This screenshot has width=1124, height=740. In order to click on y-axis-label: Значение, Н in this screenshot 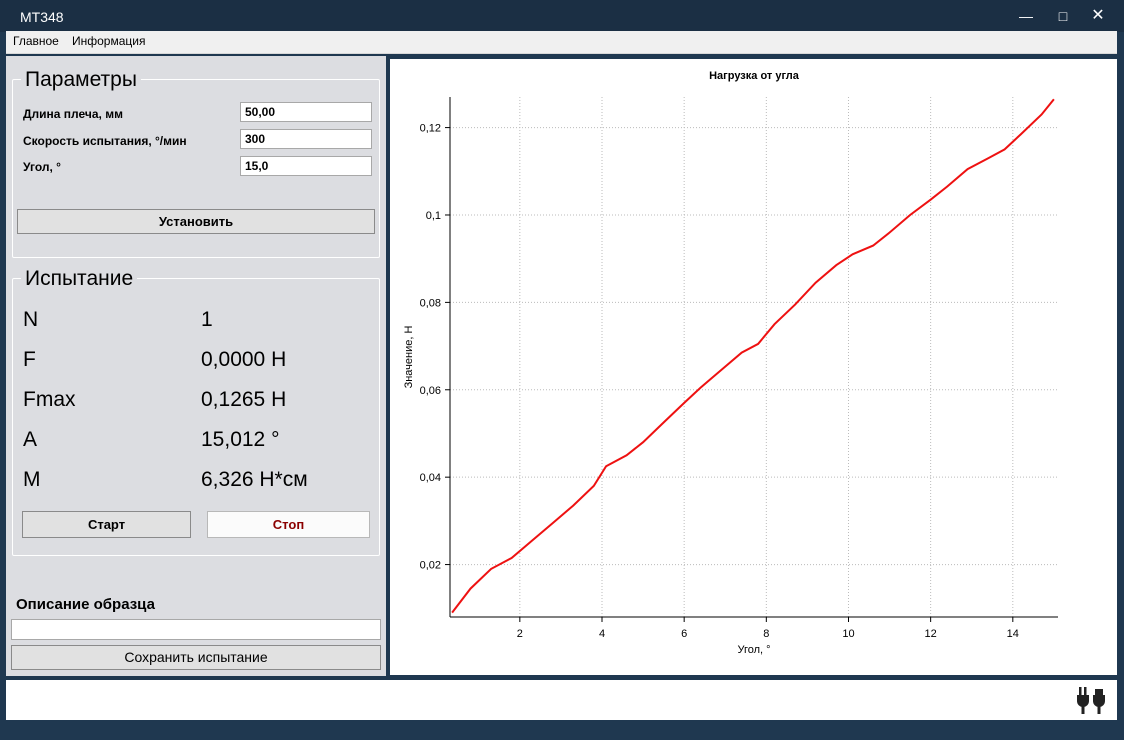, I will do `click(409, 357)`.